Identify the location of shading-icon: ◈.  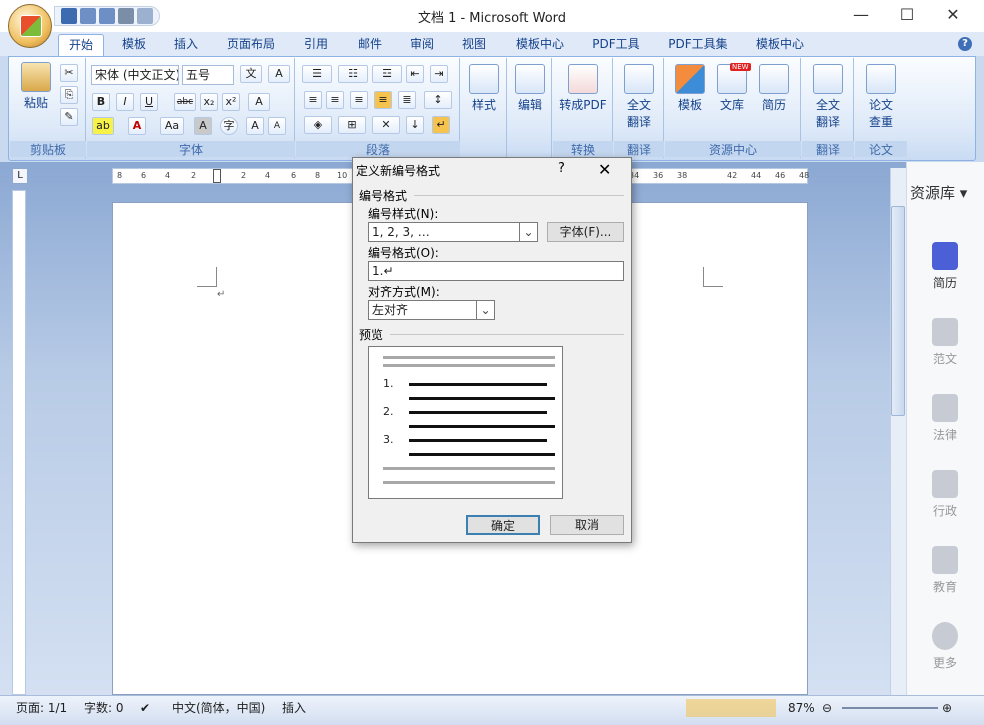
(318, 125).